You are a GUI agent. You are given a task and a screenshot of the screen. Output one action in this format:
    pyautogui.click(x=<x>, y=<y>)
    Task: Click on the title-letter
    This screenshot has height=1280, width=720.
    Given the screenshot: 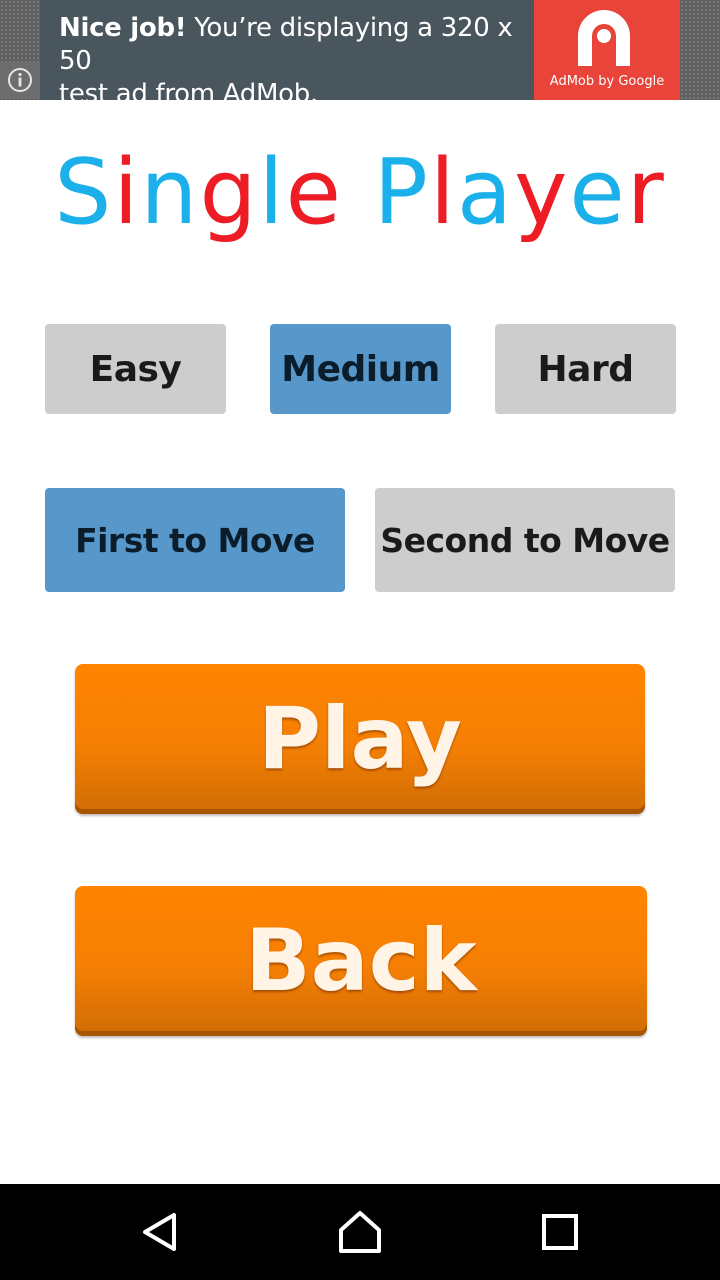 What is the action you would take?
    pyautogui.click(x=358, y=192)
    